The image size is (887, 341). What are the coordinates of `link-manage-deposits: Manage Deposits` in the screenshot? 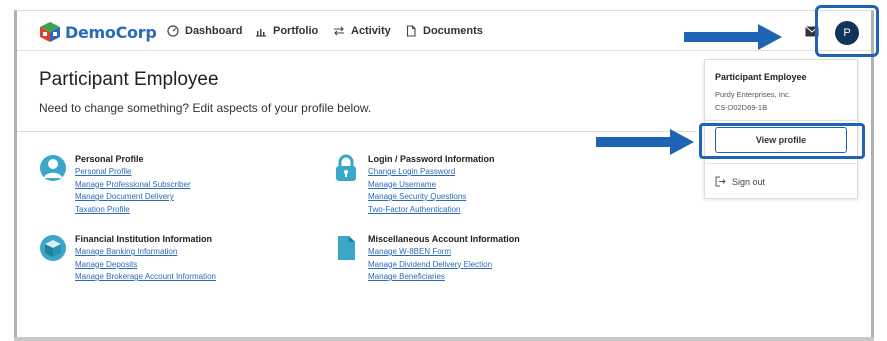 It's located at (145, 265).